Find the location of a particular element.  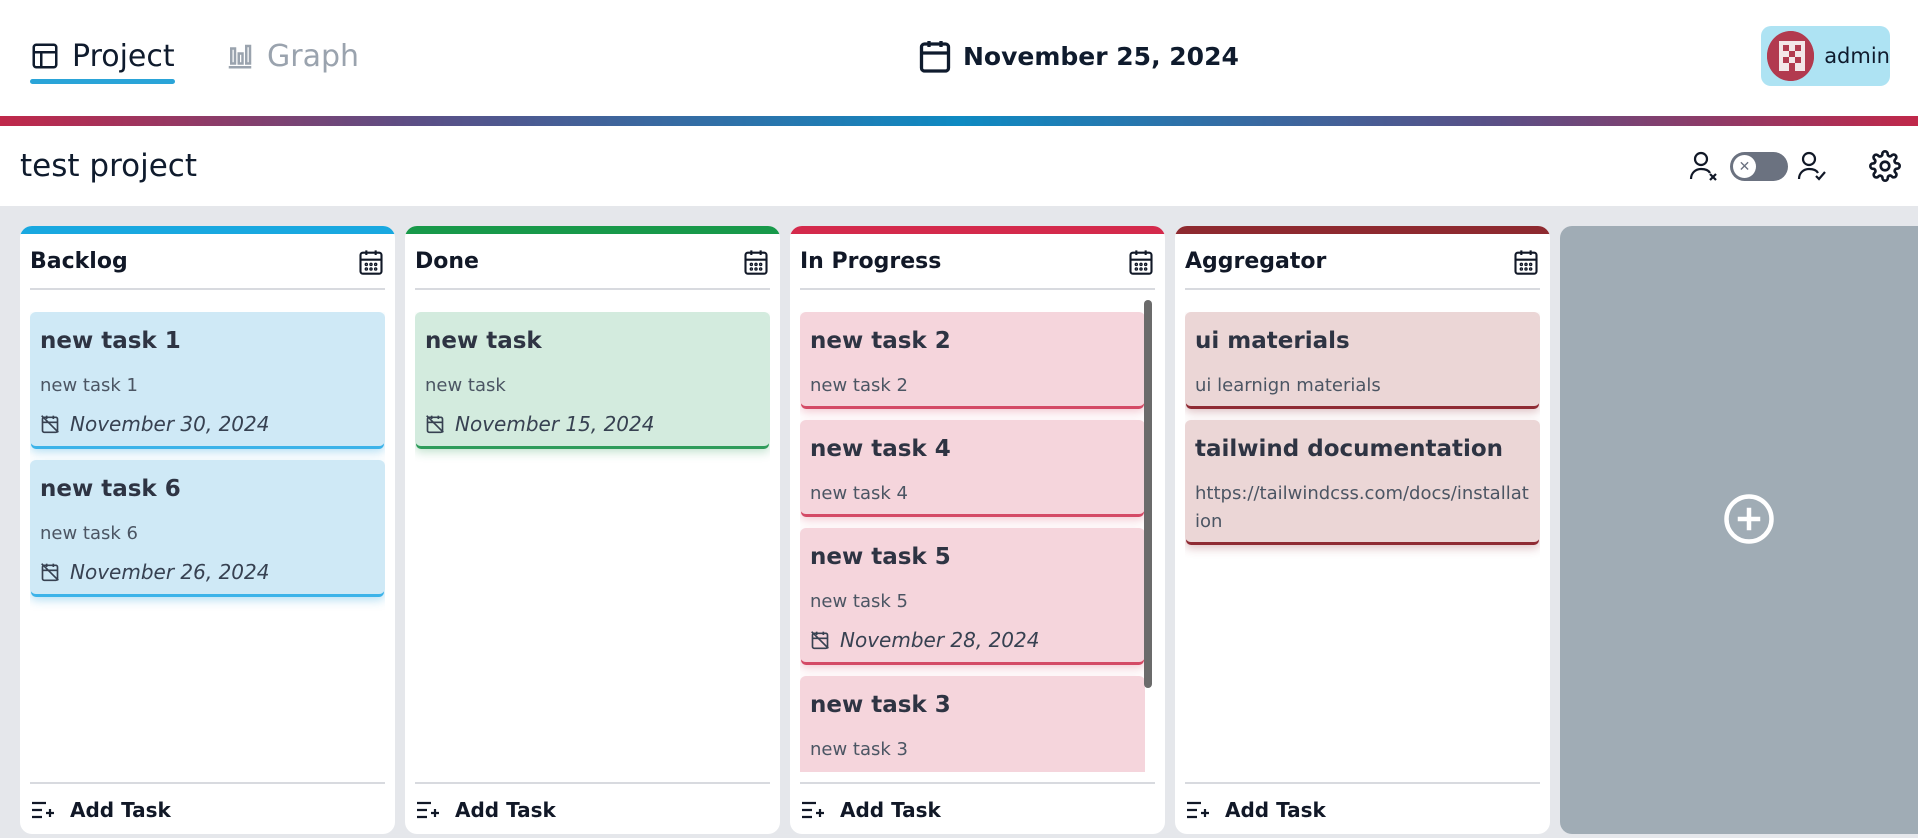

task-card: new task 4 new task 4 is located at coordinates (972, 467).